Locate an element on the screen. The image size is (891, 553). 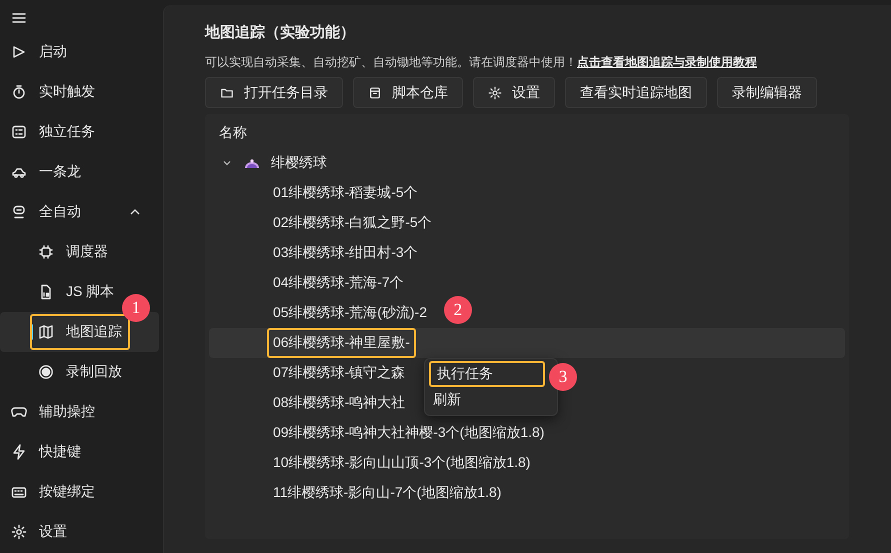
nav-item: 实时触发 is located at coordinates (50, 92).